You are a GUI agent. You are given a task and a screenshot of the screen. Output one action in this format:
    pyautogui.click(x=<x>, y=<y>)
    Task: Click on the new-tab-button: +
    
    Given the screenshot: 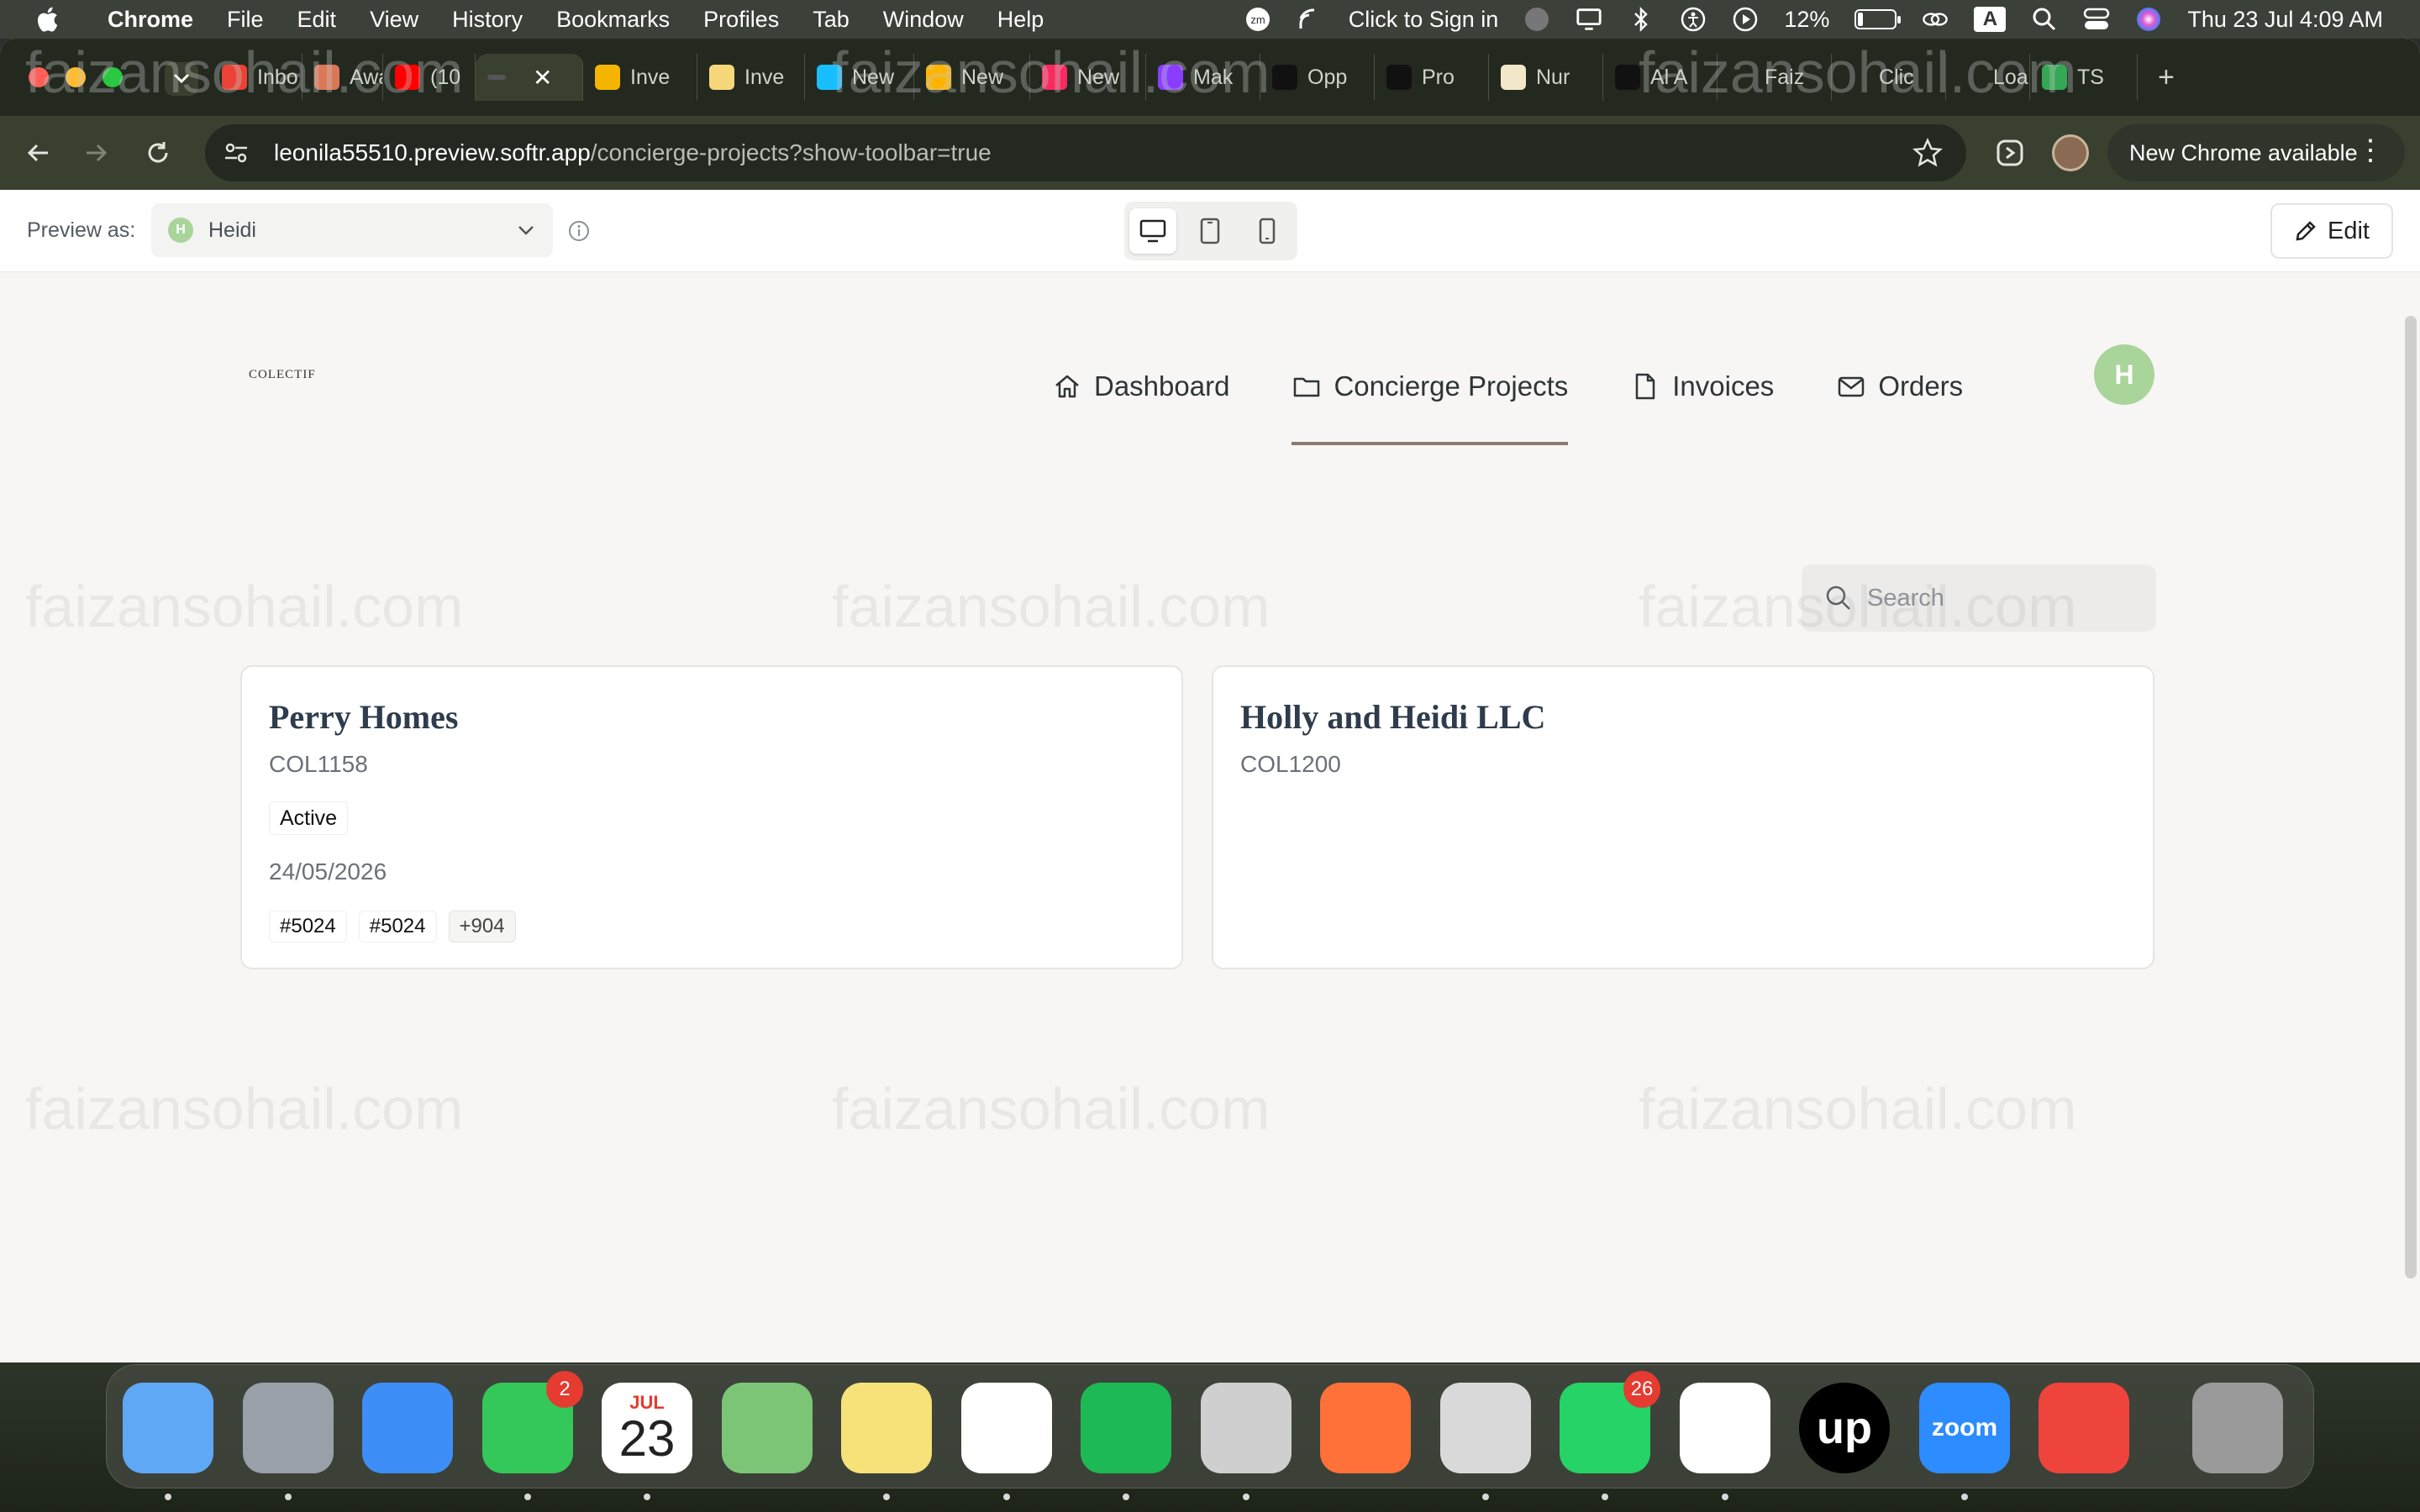 What is the action you would take?
    pyautogui.click(x=2166, y=77)
    